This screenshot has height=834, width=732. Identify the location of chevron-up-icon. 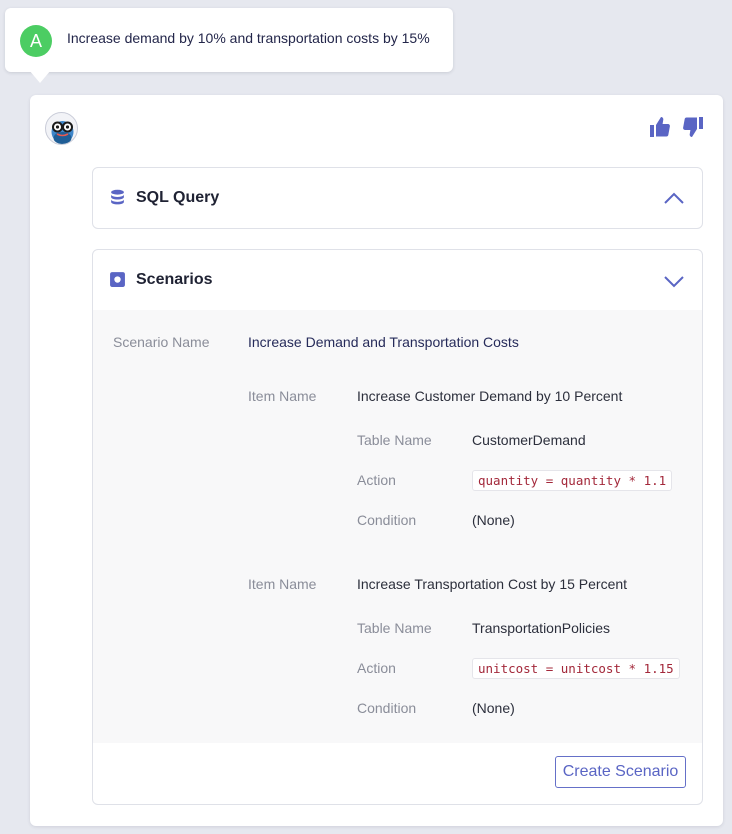
(674, 199).